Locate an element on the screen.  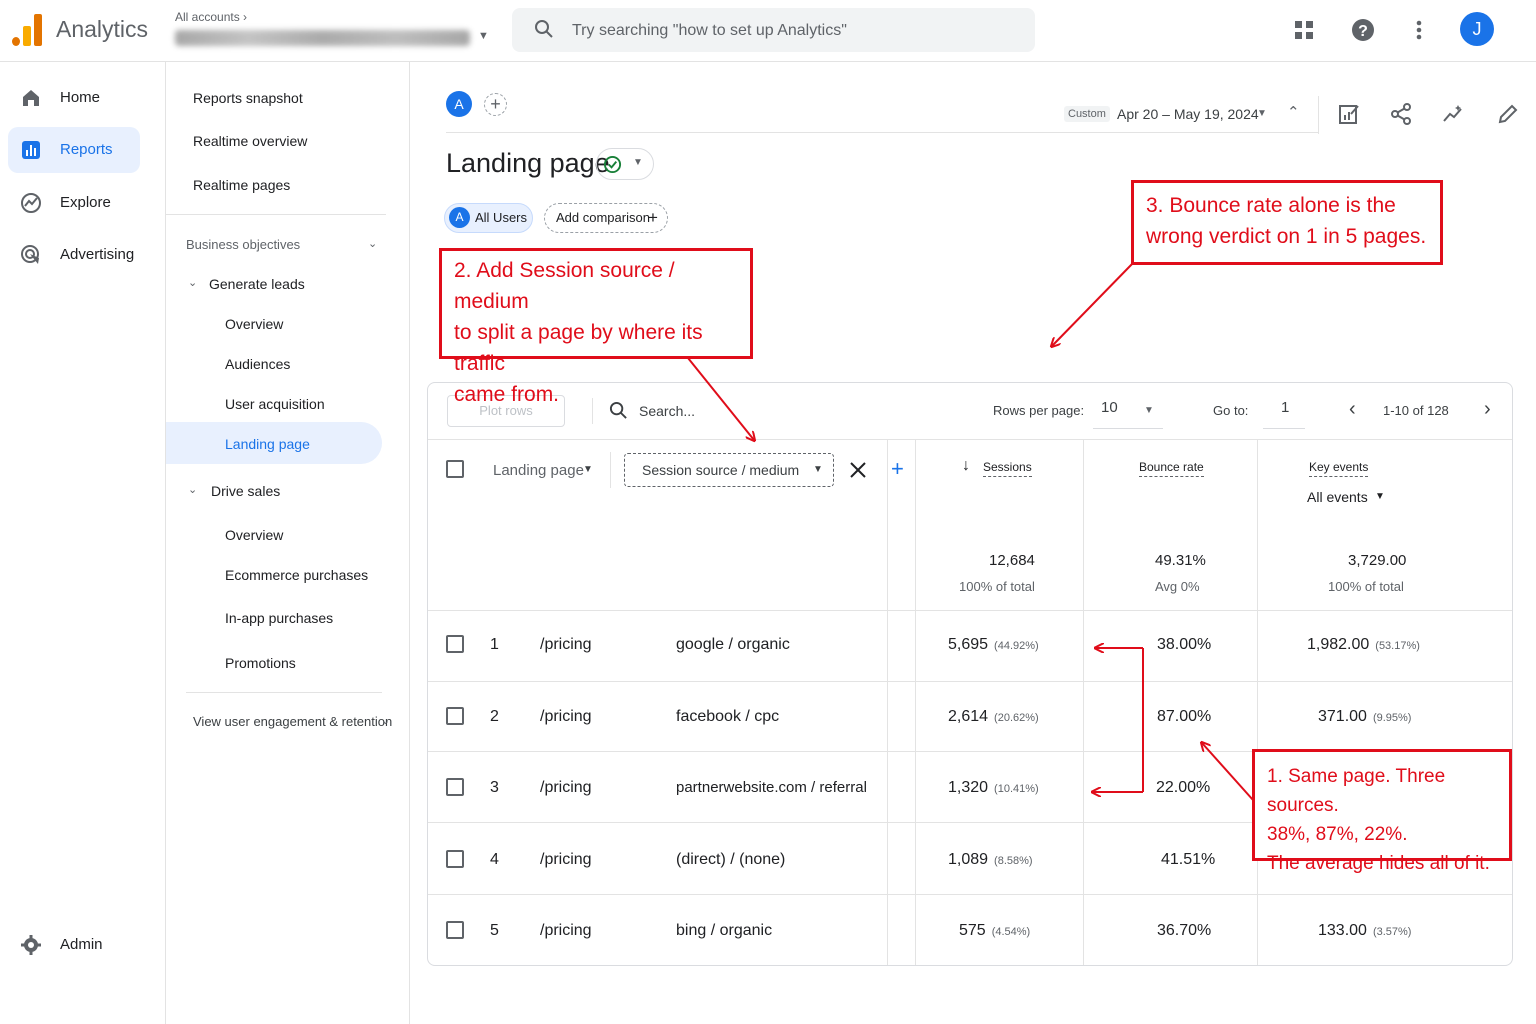
row-key-events: 1,982.00 is located at coordinates (1338, 644).